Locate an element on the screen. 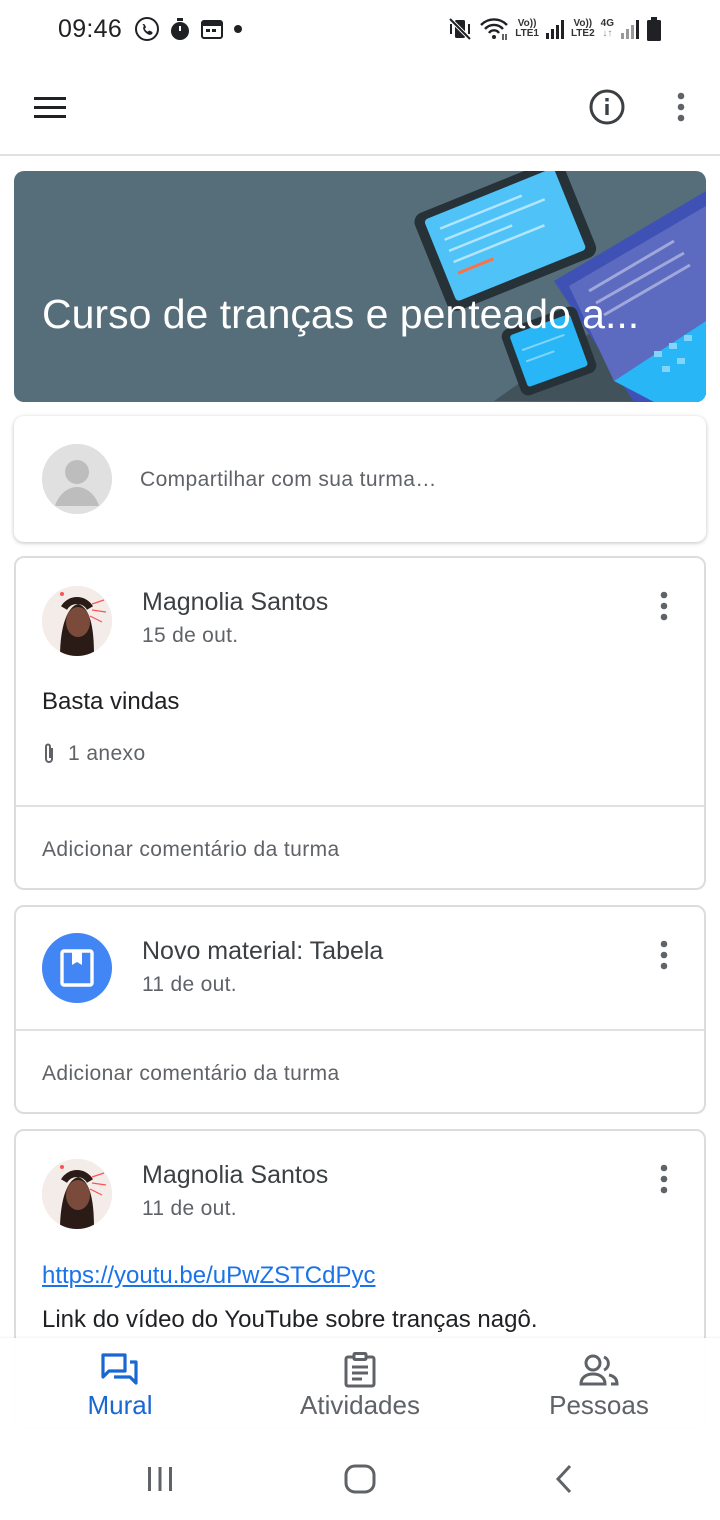 The height and width of the screenshot is (1520, 720). battery-icon is located at coordinates (654, 29).